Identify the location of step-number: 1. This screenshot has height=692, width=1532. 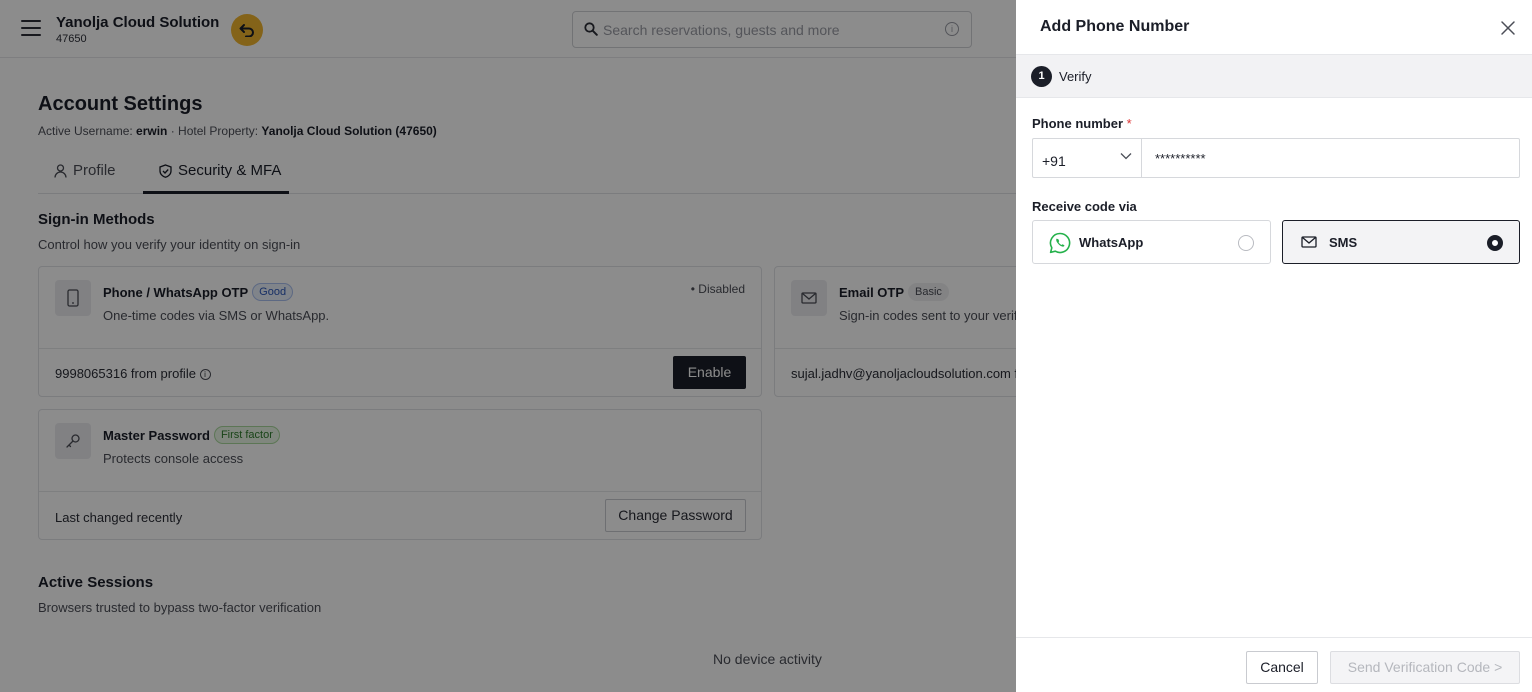
(1041, 76).